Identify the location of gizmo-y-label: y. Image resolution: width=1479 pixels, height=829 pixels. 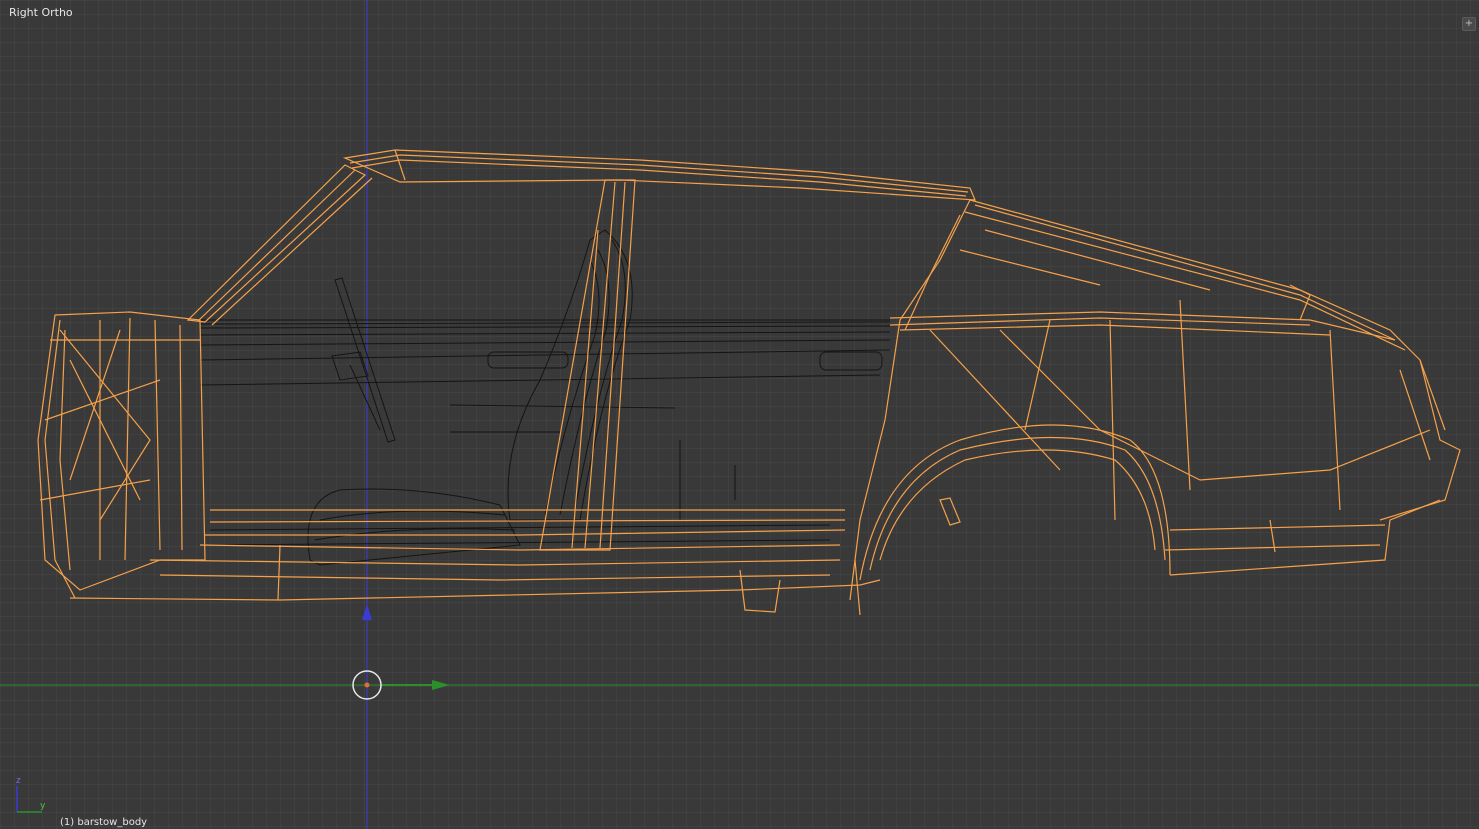
(43, 806).